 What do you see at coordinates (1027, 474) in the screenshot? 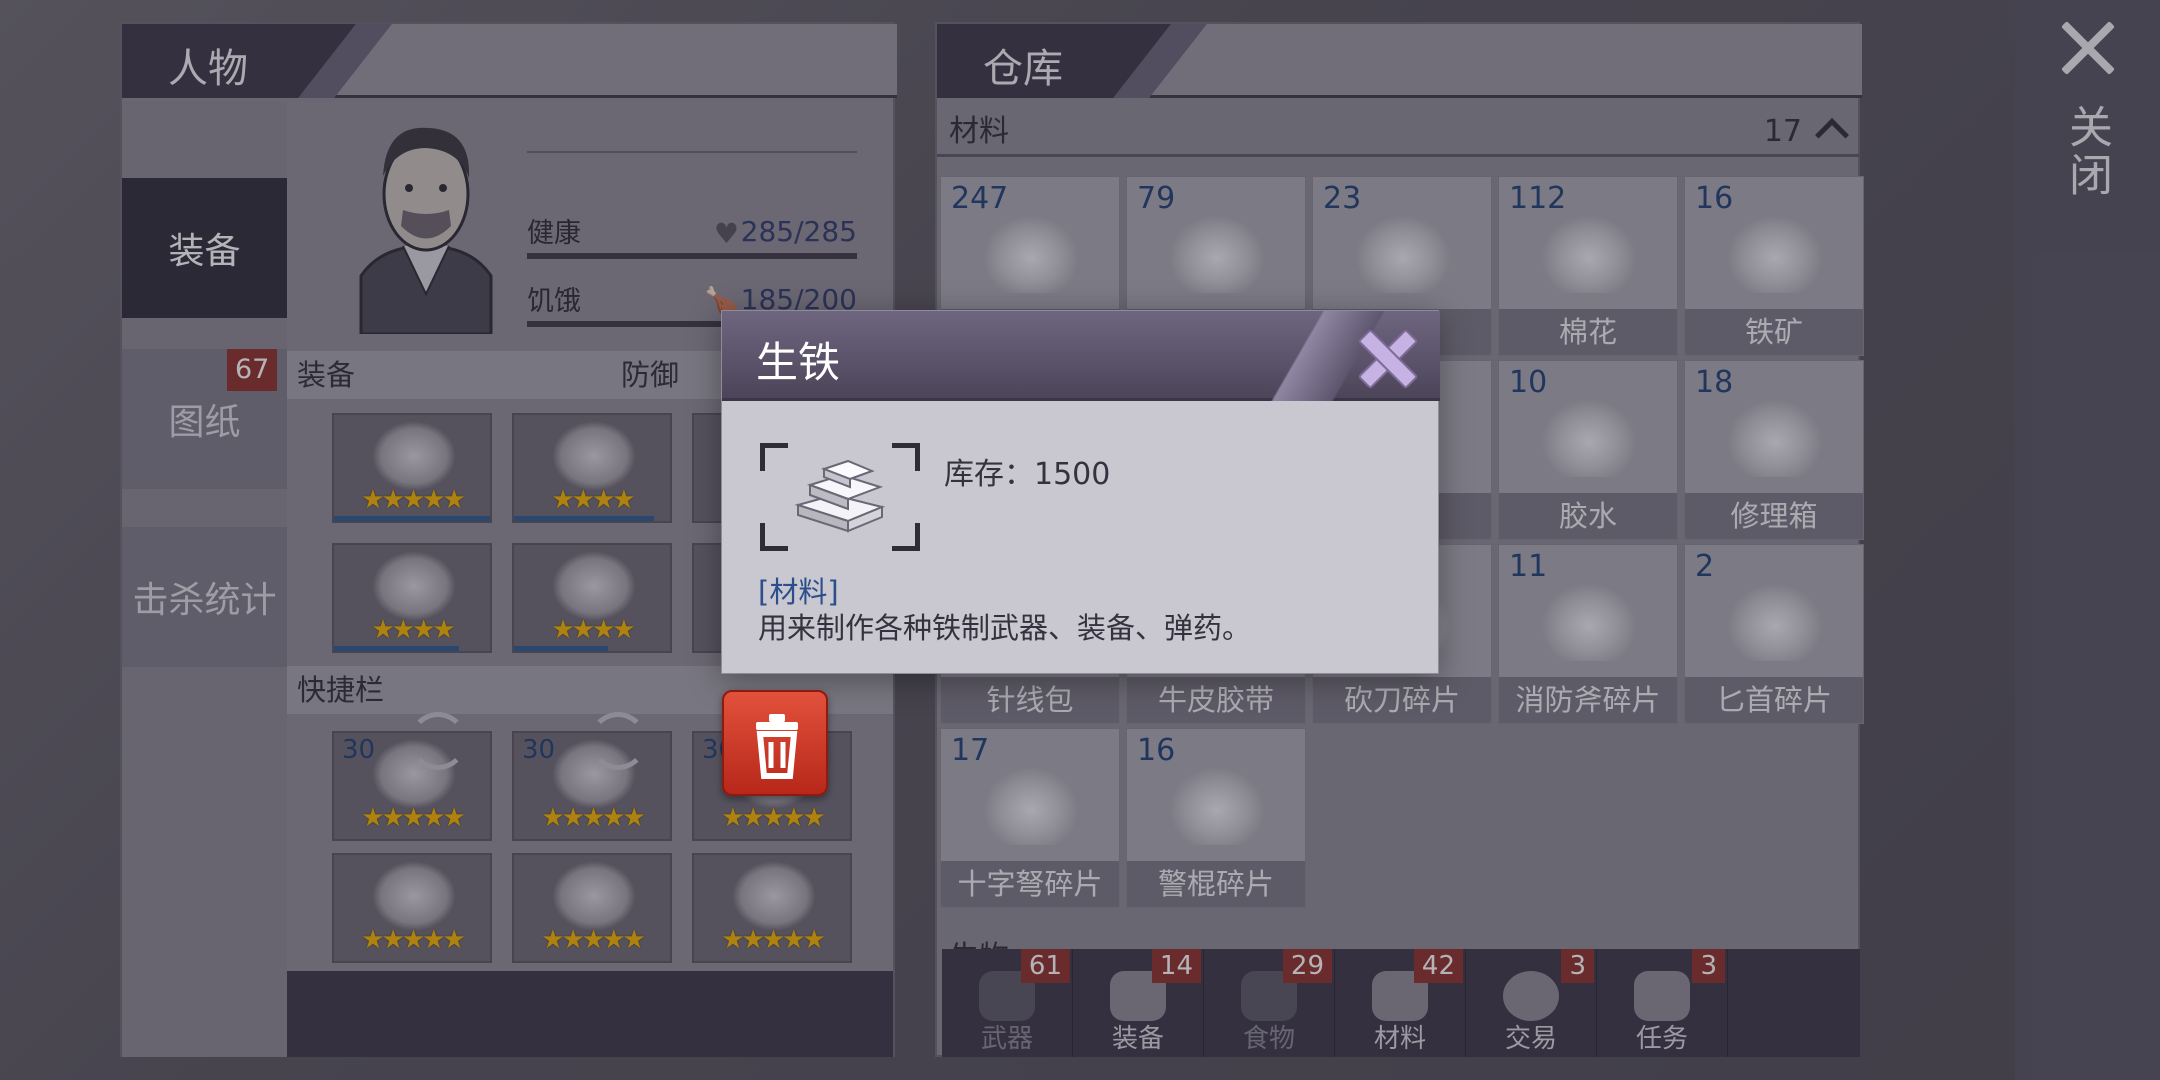
I see `stock-text: 库存：1500` at bounding box center [1027, 474].